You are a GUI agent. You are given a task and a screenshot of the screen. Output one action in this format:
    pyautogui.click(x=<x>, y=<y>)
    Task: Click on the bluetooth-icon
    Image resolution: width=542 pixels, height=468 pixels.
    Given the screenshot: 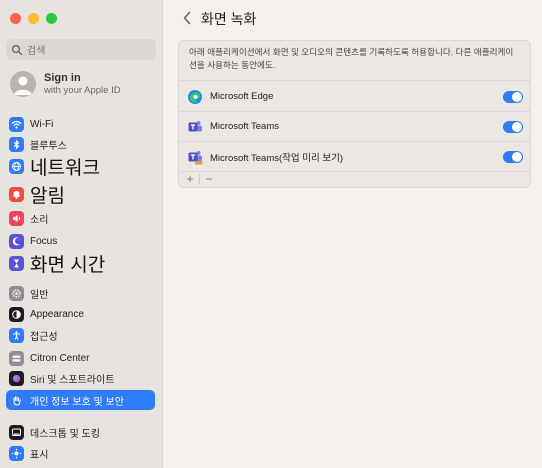 What is the action you would take?
    pyautogui.click(x=16, y=144)
    